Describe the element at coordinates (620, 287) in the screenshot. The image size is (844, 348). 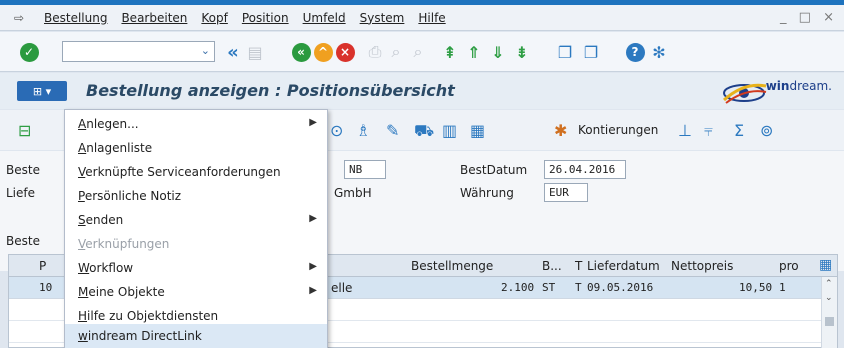
I see `cell-lieferdatum: 09.05.2016` at that location.